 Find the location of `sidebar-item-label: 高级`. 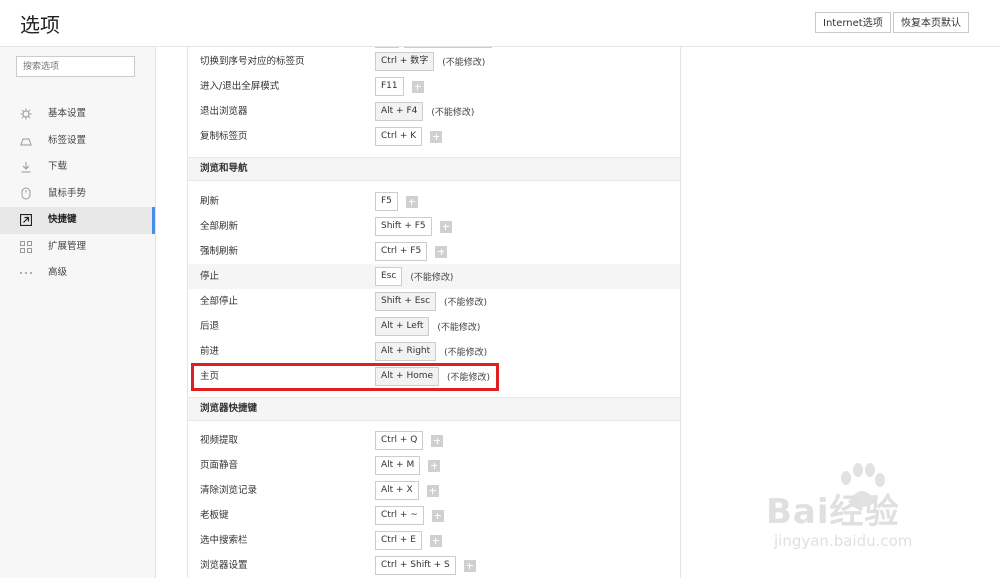

sidebar-item-label: 高级 is located at coordinates (58, 272).